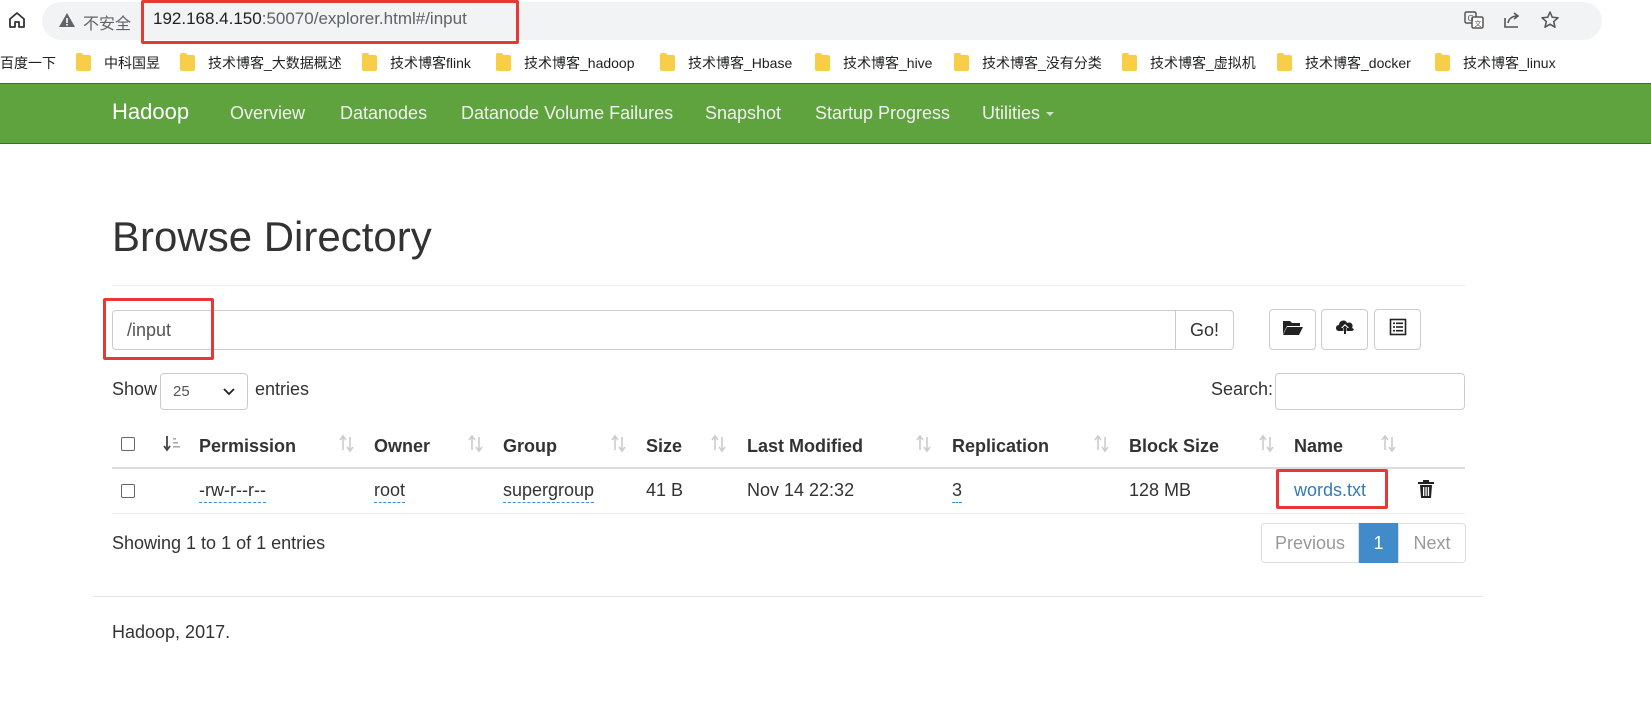 The height and width of the screenshot is (721, 1651). I want to click on page-title: Browse Directory, so click(272, 236).